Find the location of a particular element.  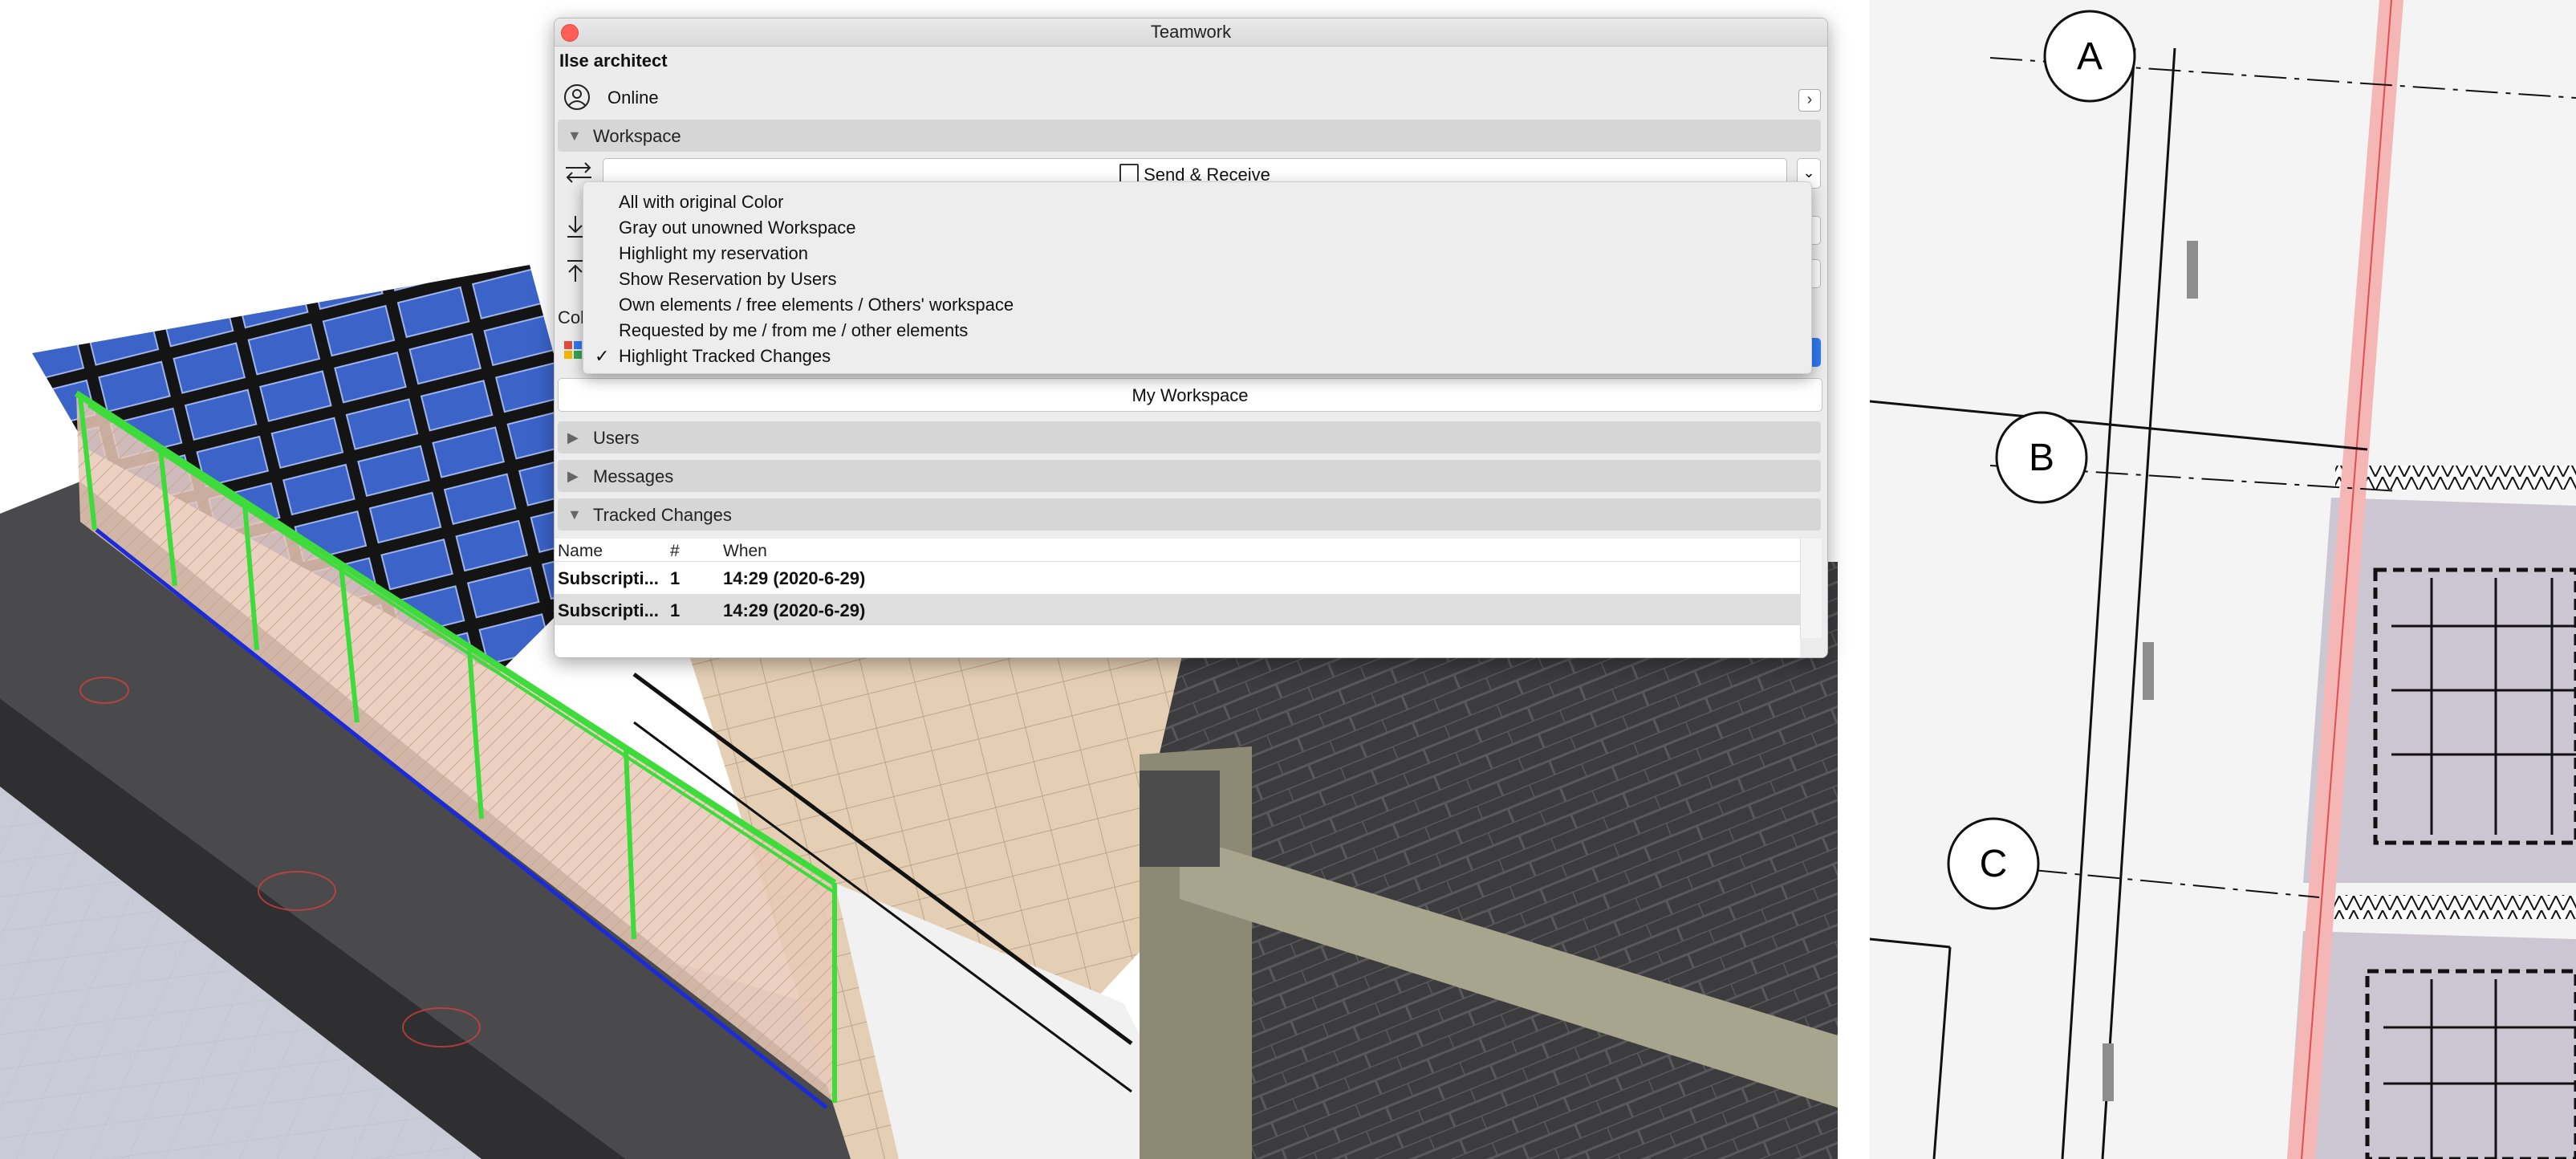

user-online-icon is located at coordinates (577, 97).